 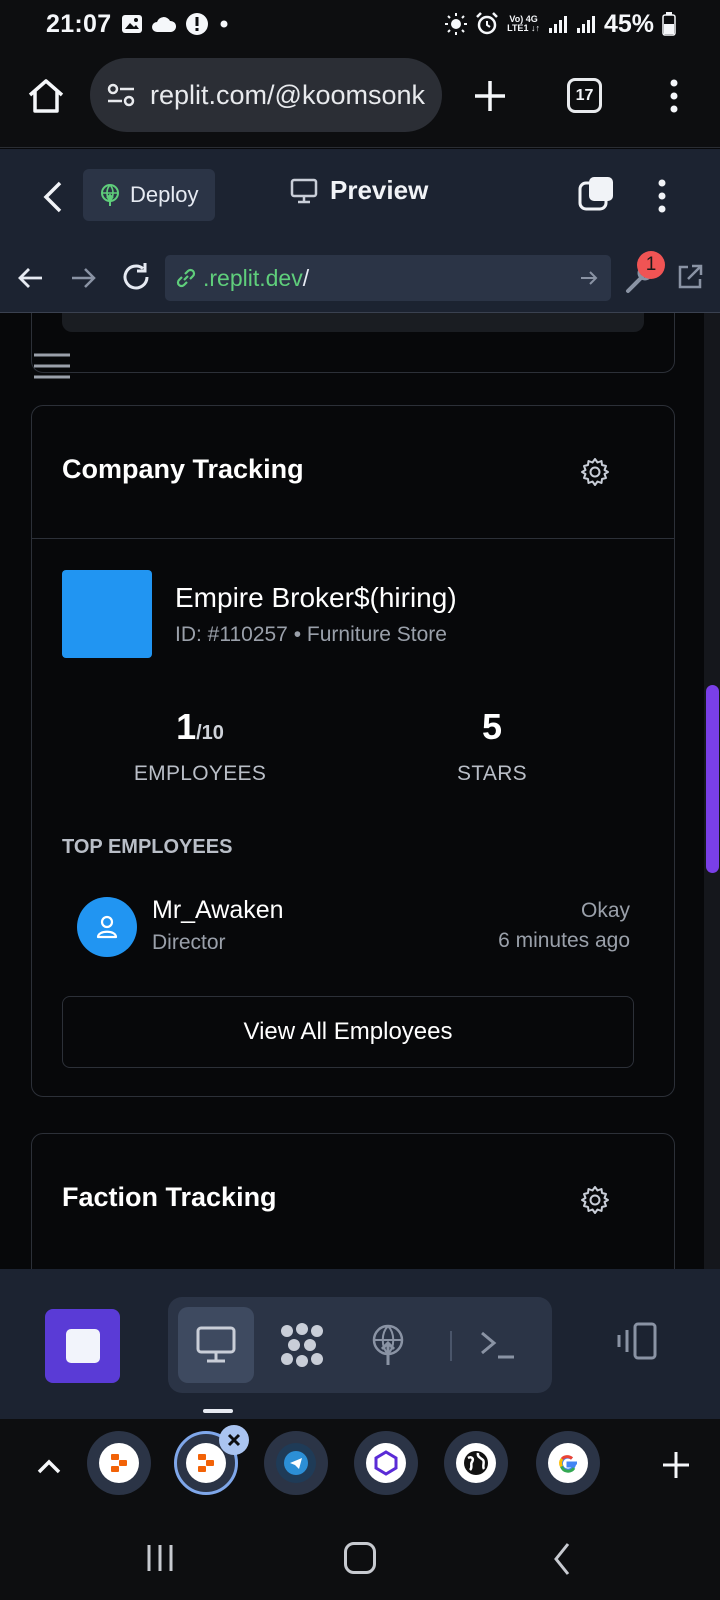 I want to click on battery-icon, so click(x=669, y=24).